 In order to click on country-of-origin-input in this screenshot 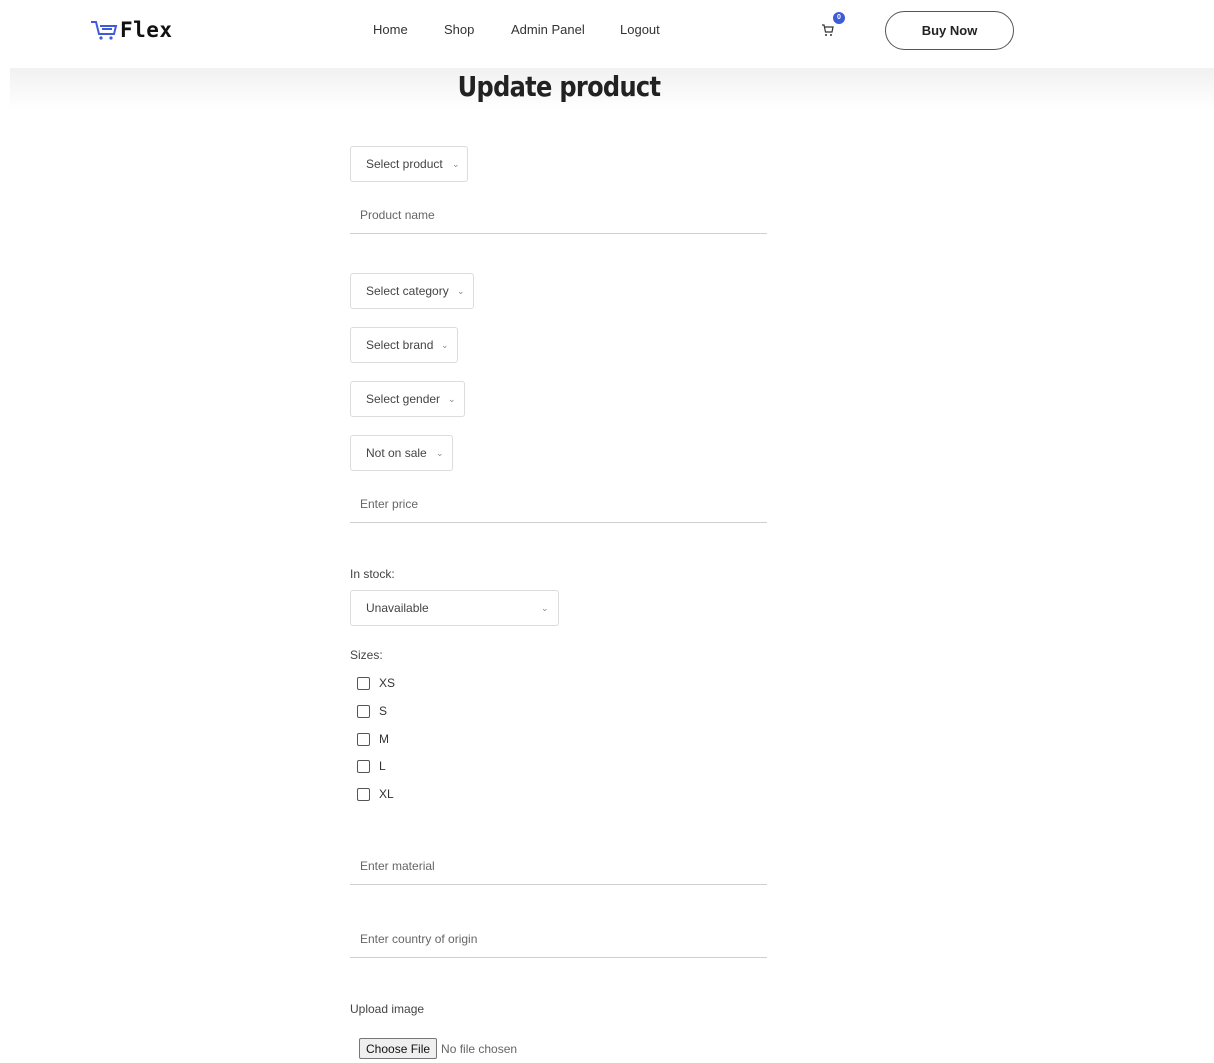, I will do `click(558, 939)`.